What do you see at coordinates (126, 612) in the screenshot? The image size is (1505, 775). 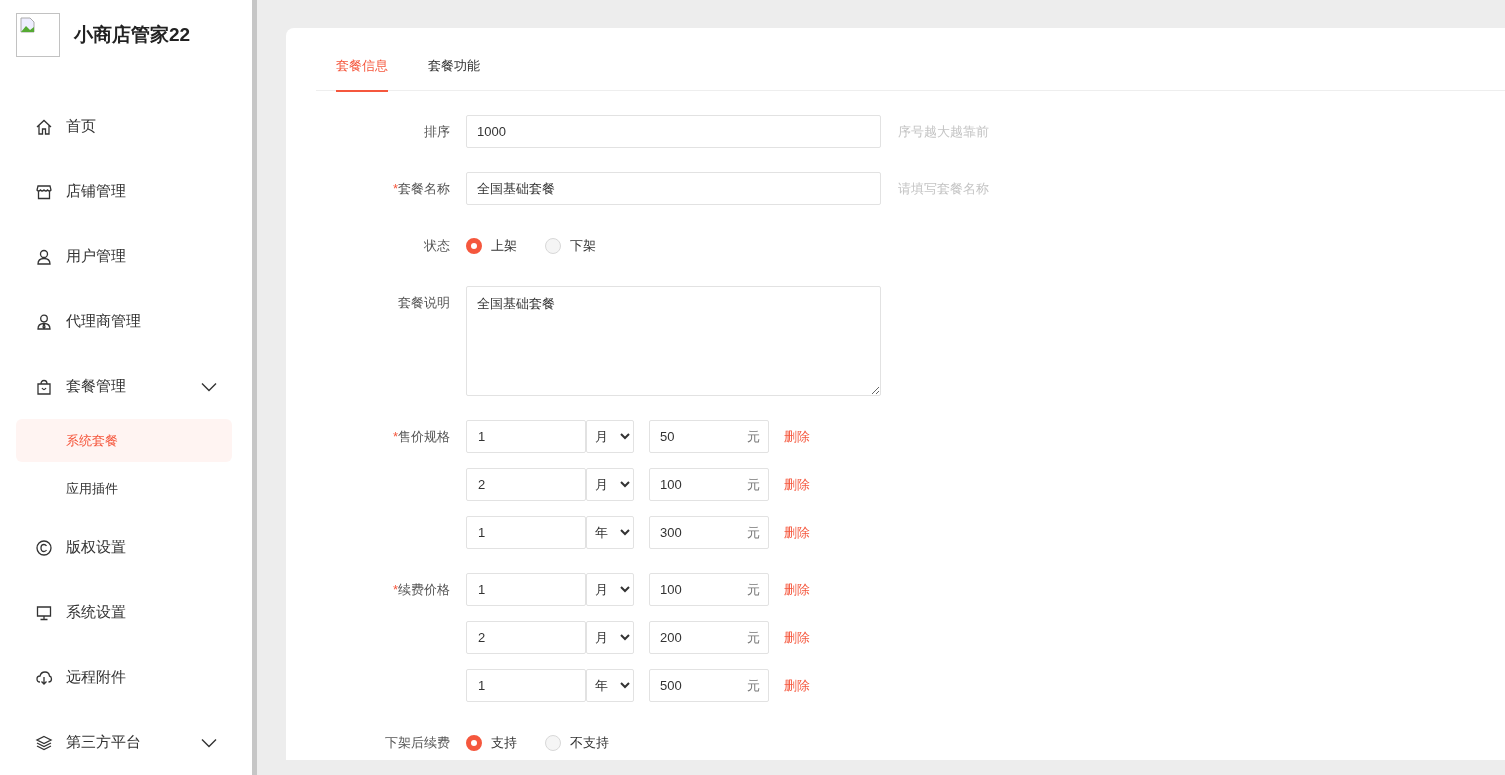 I see `sidebar-item: 系统设置` at bounding box center [126, 612].